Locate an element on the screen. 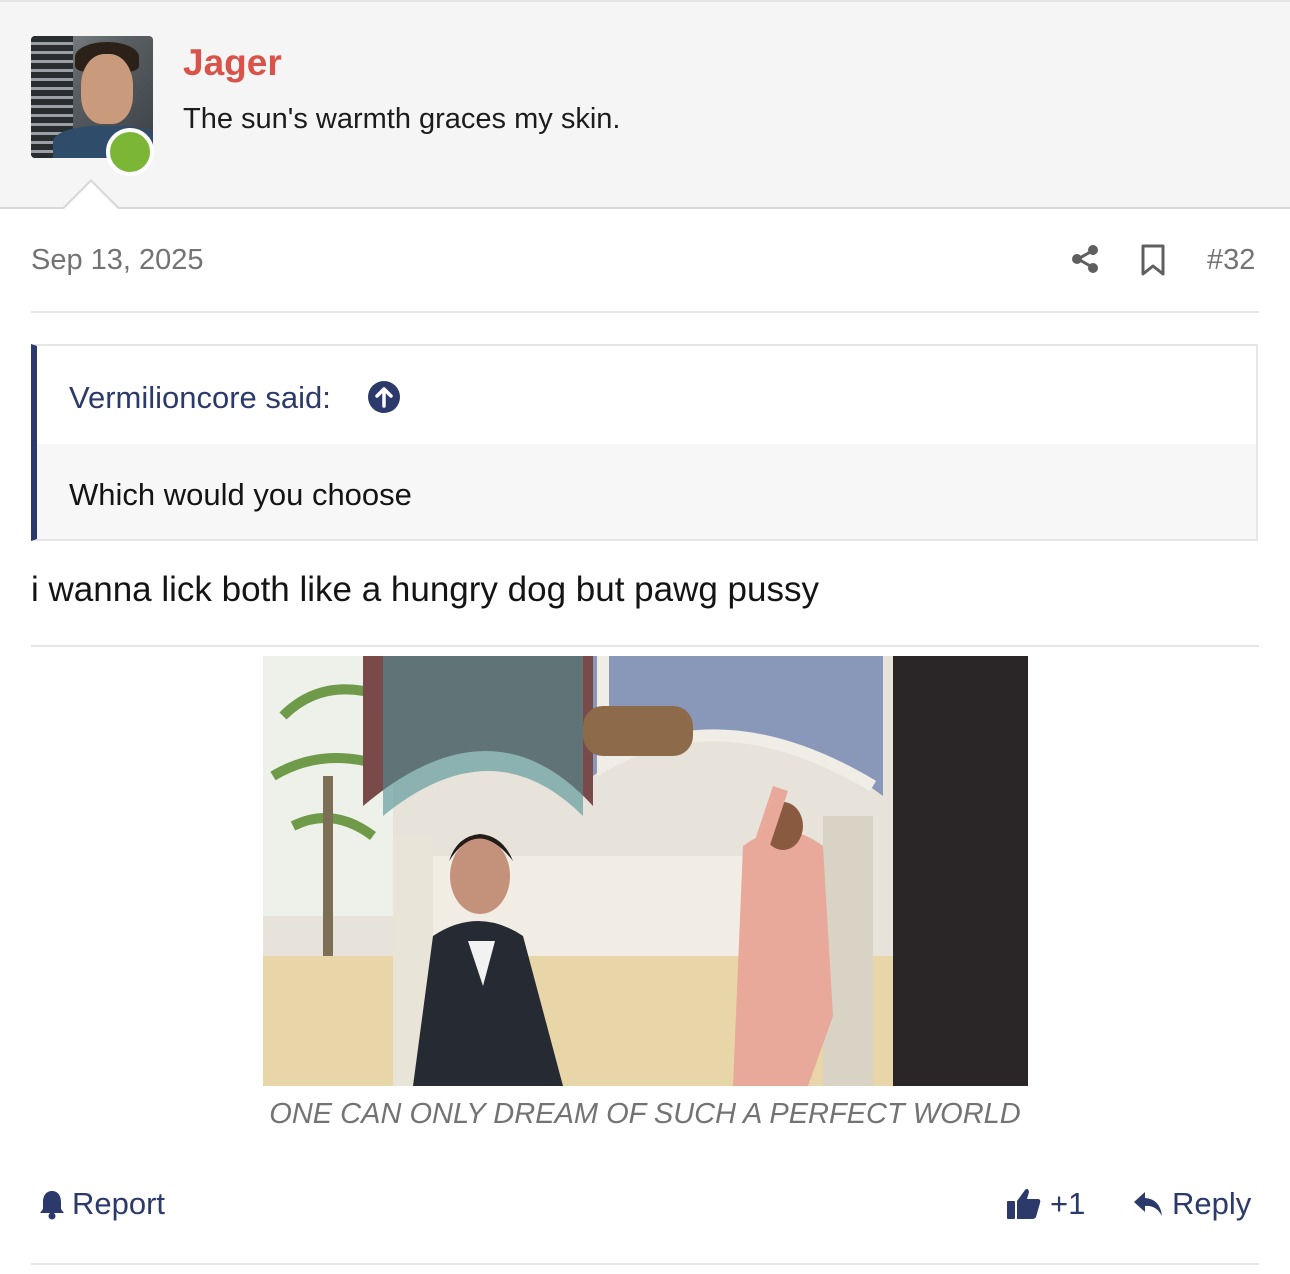 This screenshot has width=1290, height=1274. report-button: Report is located at coordinates (101, 1204).